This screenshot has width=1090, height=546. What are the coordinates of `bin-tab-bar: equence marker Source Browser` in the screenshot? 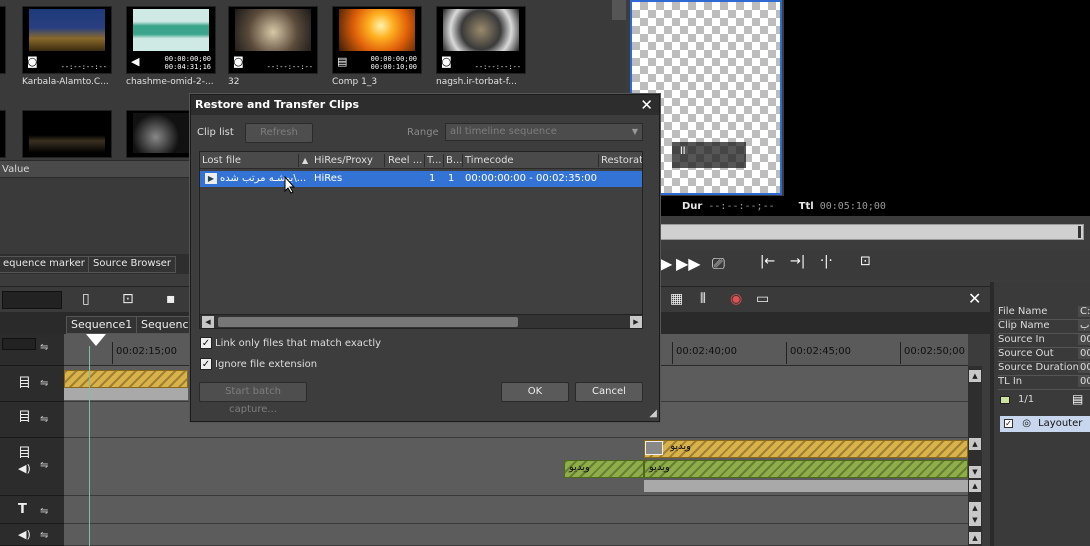 It's located at (95, 264).